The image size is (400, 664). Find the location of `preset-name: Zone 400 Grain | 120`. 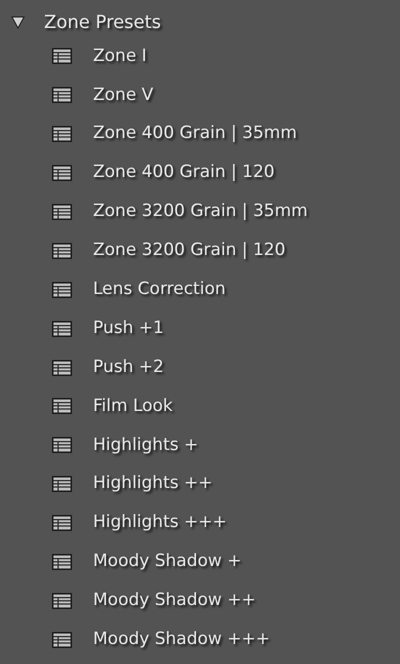

preset-name: Zone 400 Grain | 120 is located at coordinates (184, 173).